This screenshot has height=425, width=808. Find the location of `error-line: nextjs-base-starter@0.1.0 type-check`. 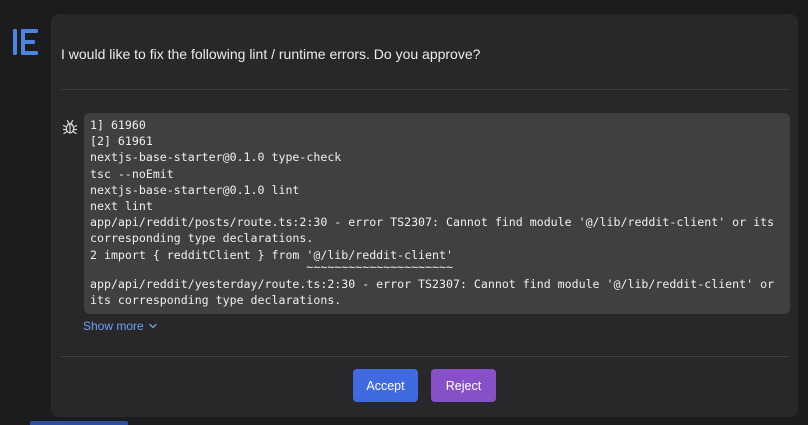

error-line: nextjs-base-starter@0.1.0 type-check is located at coordinates (216, 157).